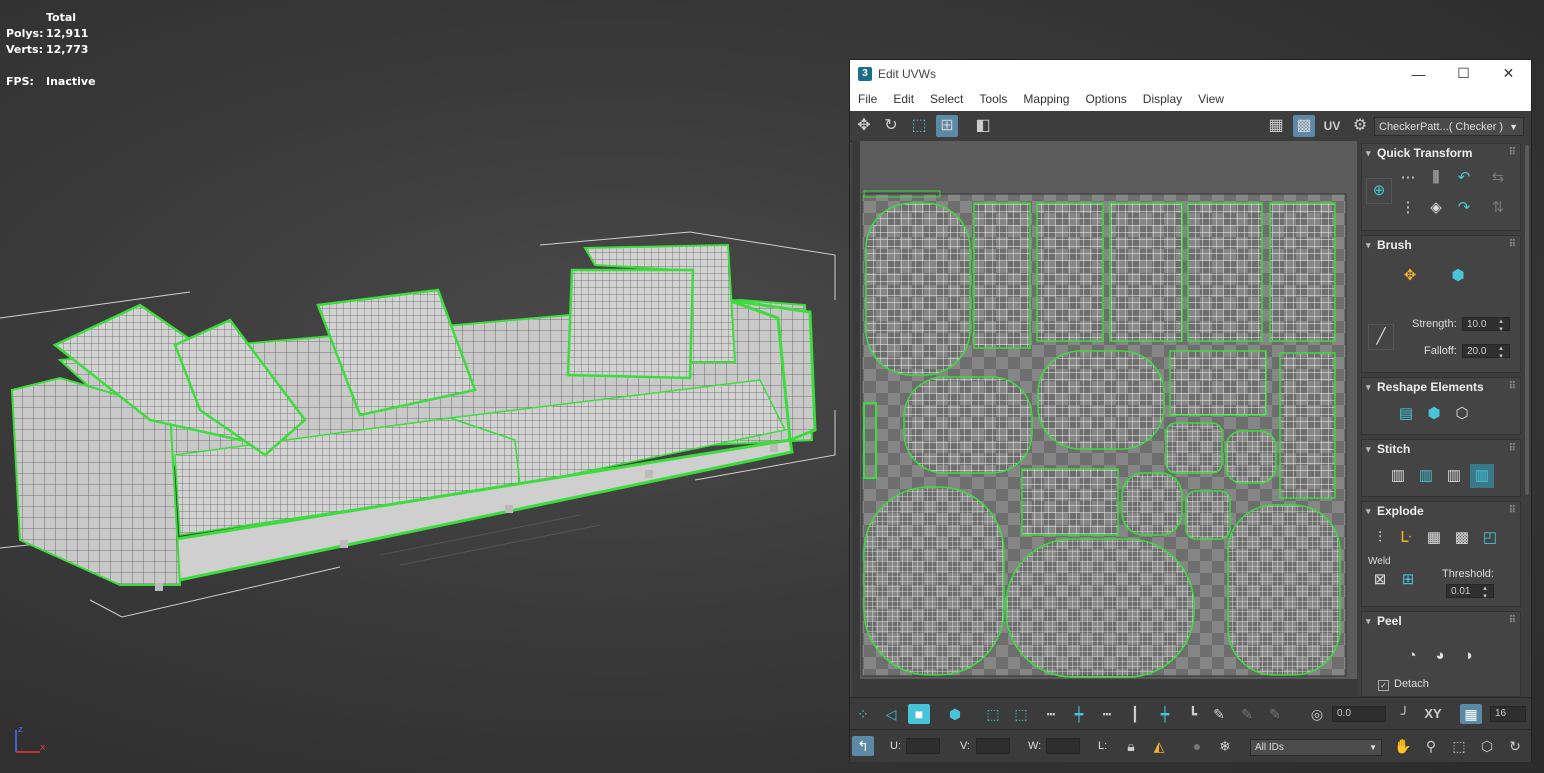  What do you see at coordinates (1462, 538) in the screenshot?
I see `flatten-by-smoothing-icon: ▩` at bounding box center [1462, 538].